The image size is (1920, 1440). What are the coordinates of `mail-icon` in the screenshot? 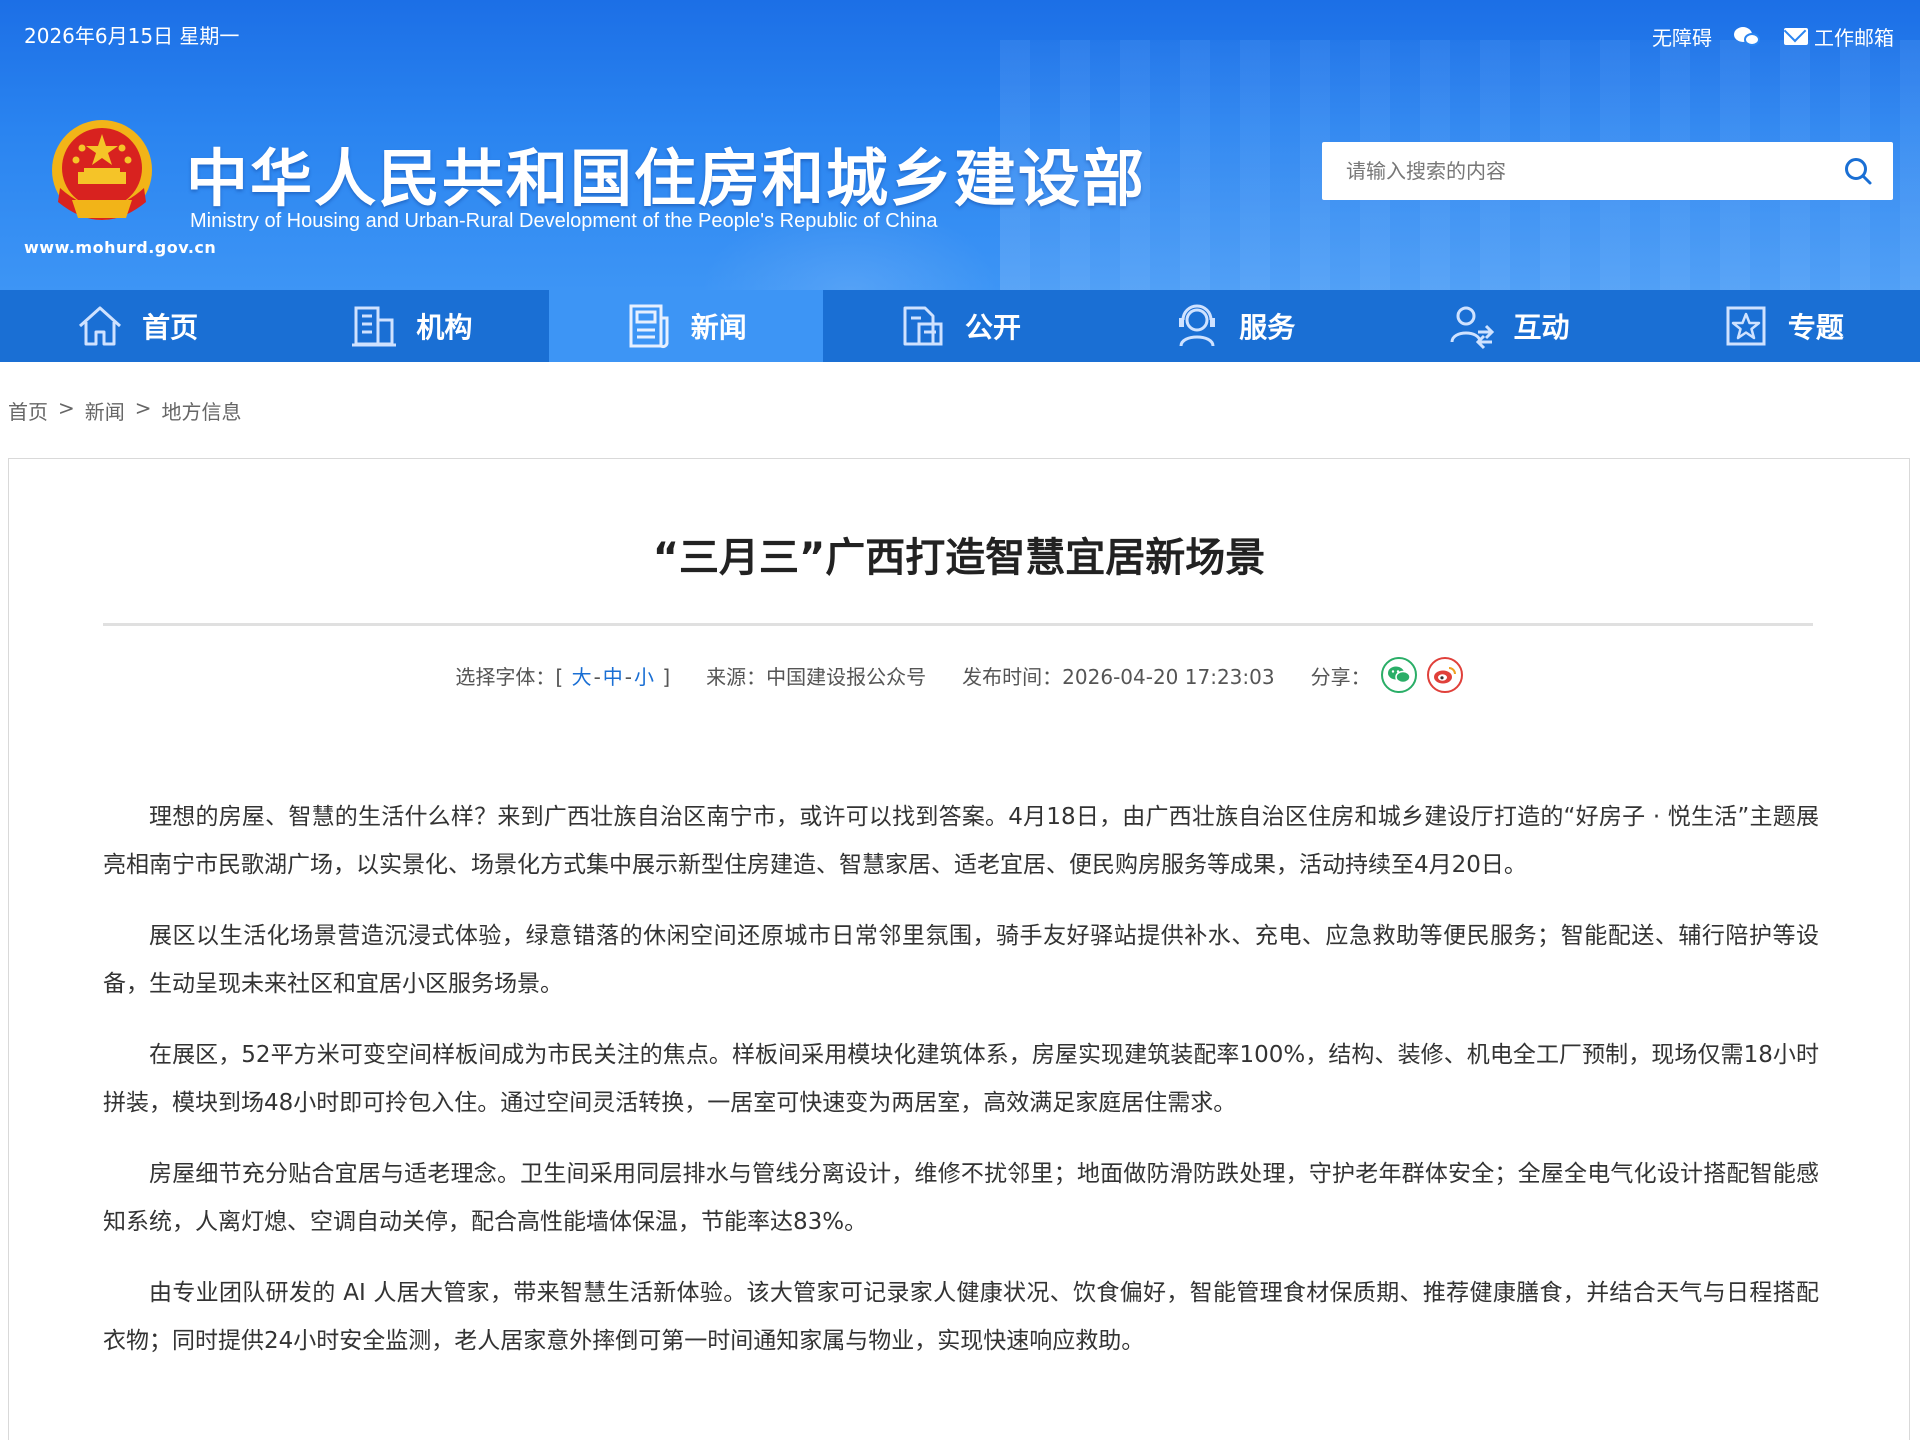 It's located at (1796, 36).